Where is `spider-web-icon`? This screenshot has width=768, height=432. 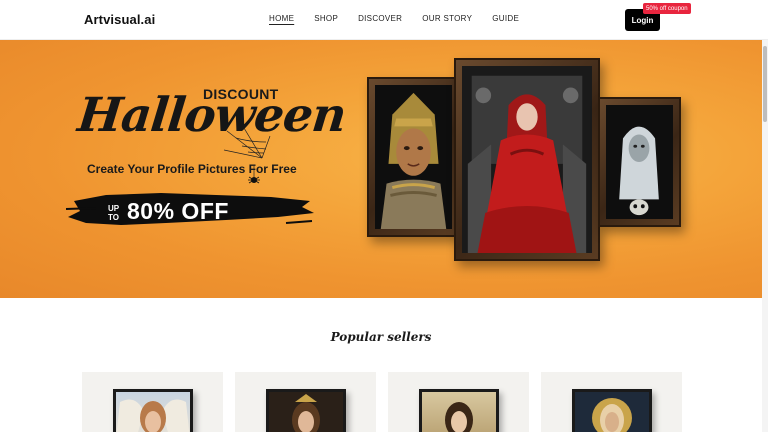 spider-web-icon is located at coordinates (247, 156).